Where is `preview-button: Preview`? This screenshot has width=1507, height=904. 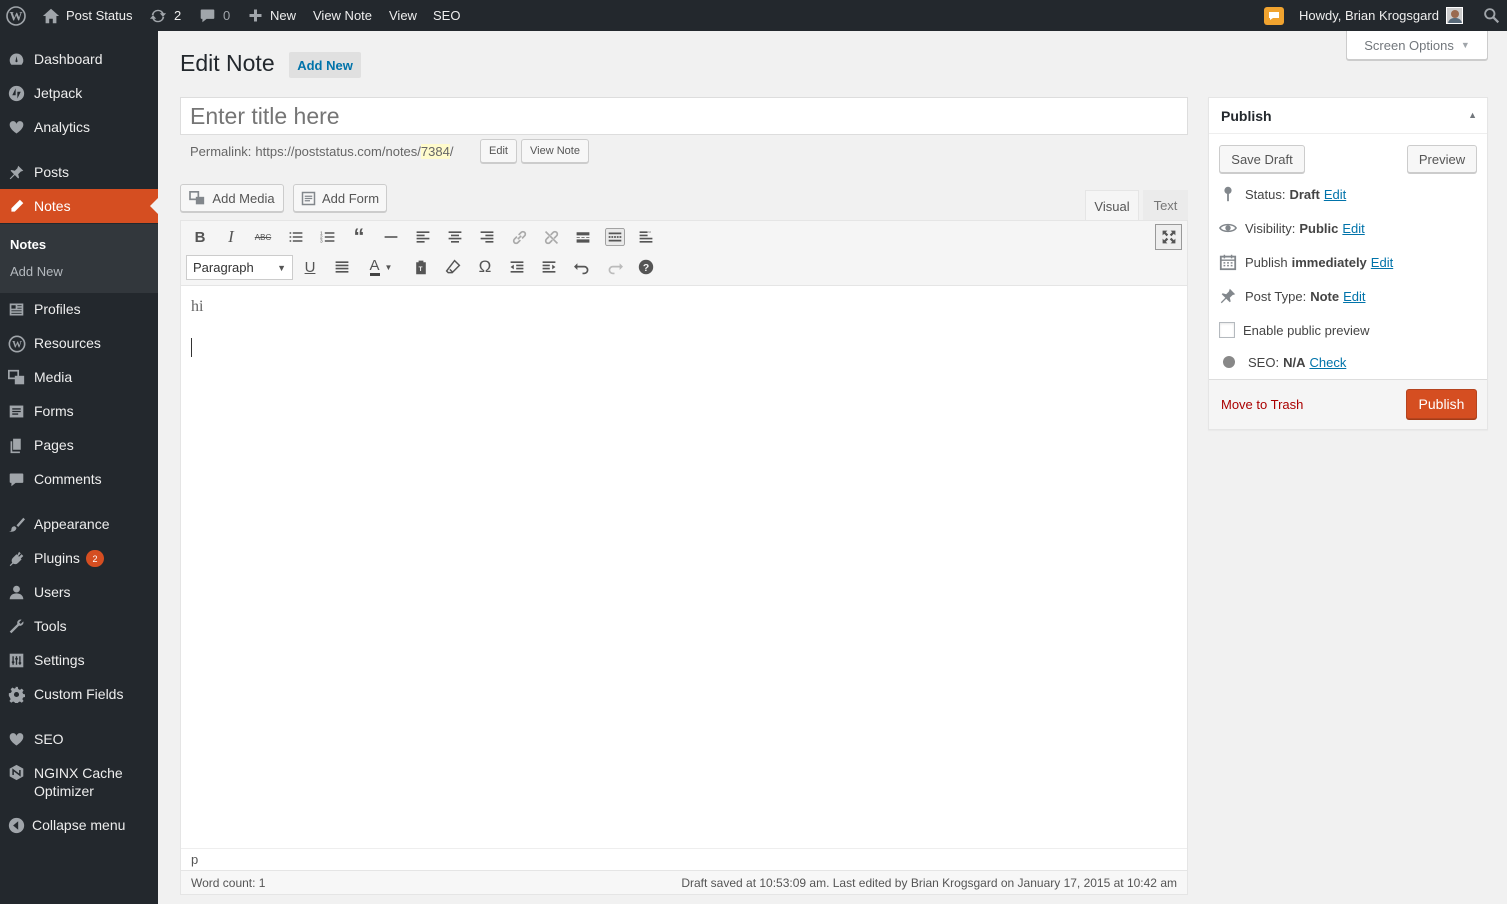
preview-button: Preview is located at coordinates (1442, 159).